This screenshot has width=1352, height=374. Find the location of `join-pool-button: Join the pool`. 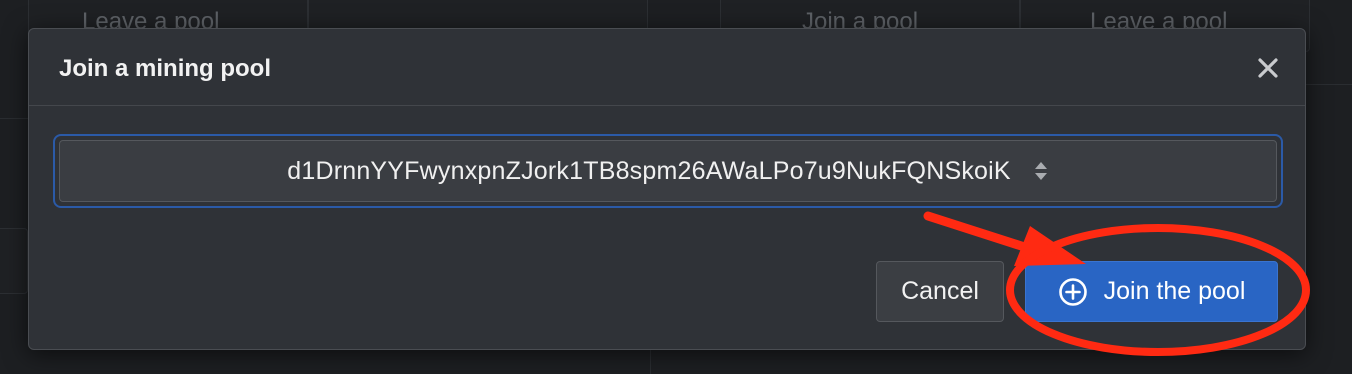

join-pool-button: Join the pool is located at coordinates (1151, 291).